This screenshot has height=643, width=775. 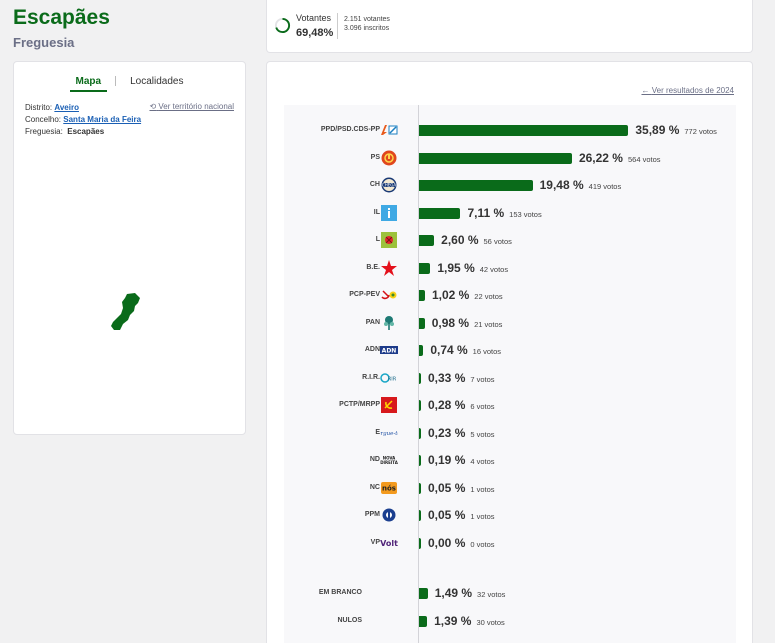 What do you see at coordinates (156, 83) in the screenshot?
I see `tab-localidades: Localidades` at bounding box center [156, 83].